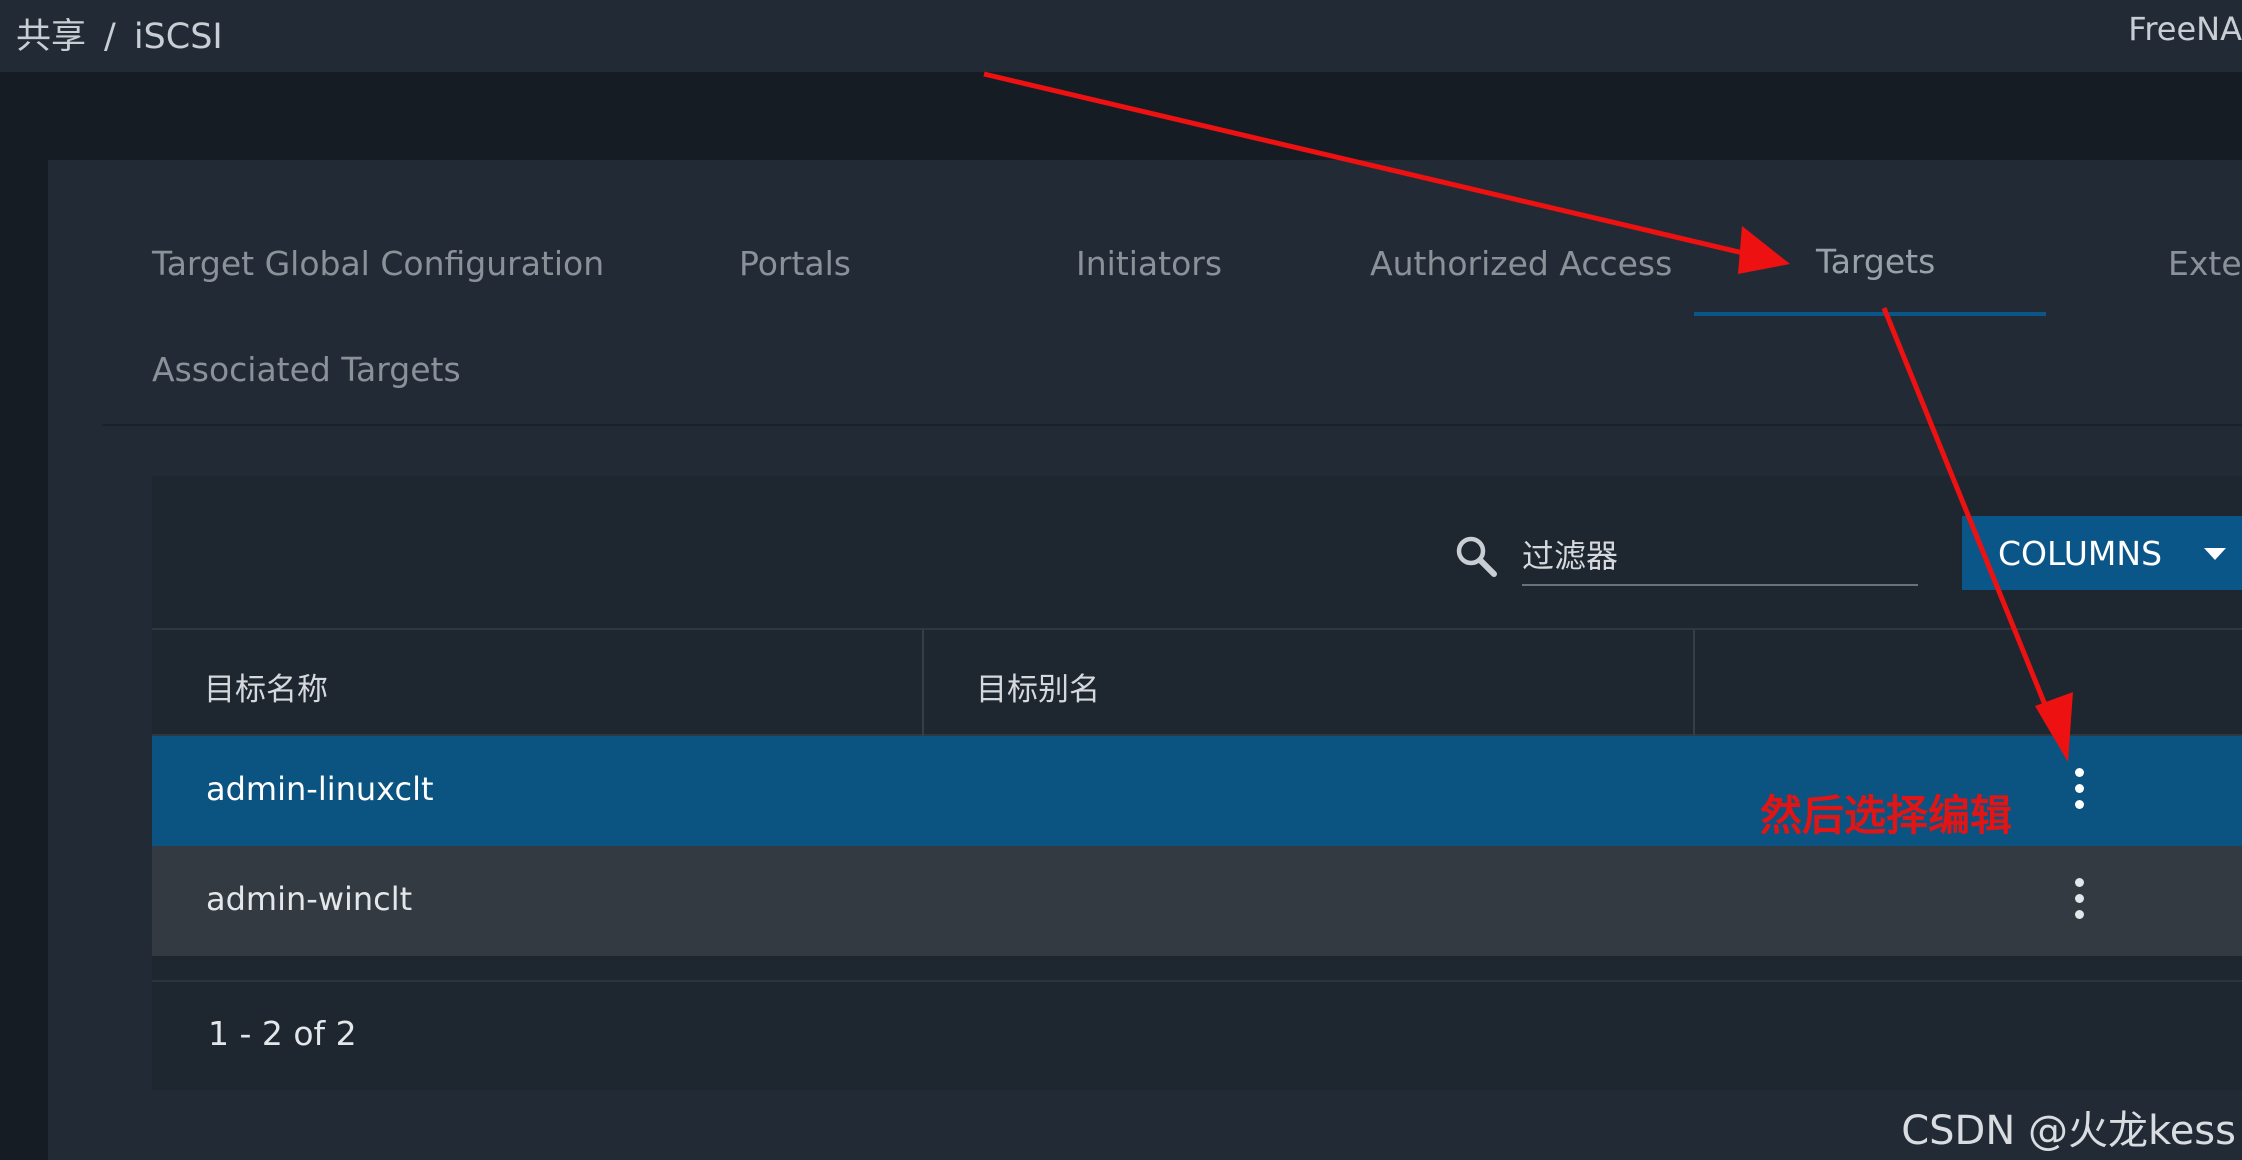 The image size is (2242, 1160). What do you see at coordinates (1197, 901) in the screenshot?
I see `table-row: admin-winclt` at bounding box center [1197, 901].